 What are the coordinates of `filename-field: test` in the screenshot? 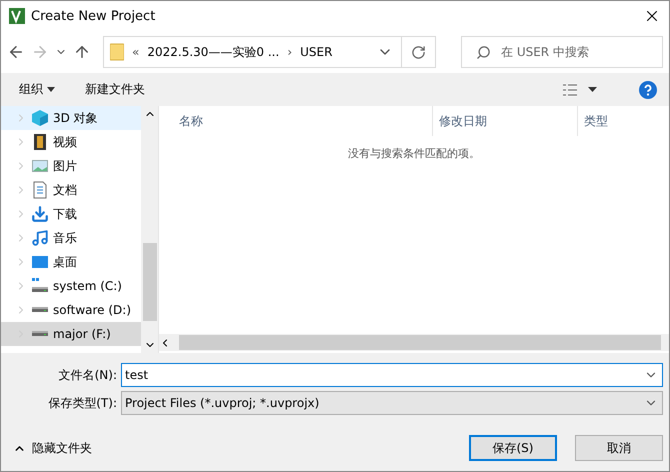 It's located at (392, 375).